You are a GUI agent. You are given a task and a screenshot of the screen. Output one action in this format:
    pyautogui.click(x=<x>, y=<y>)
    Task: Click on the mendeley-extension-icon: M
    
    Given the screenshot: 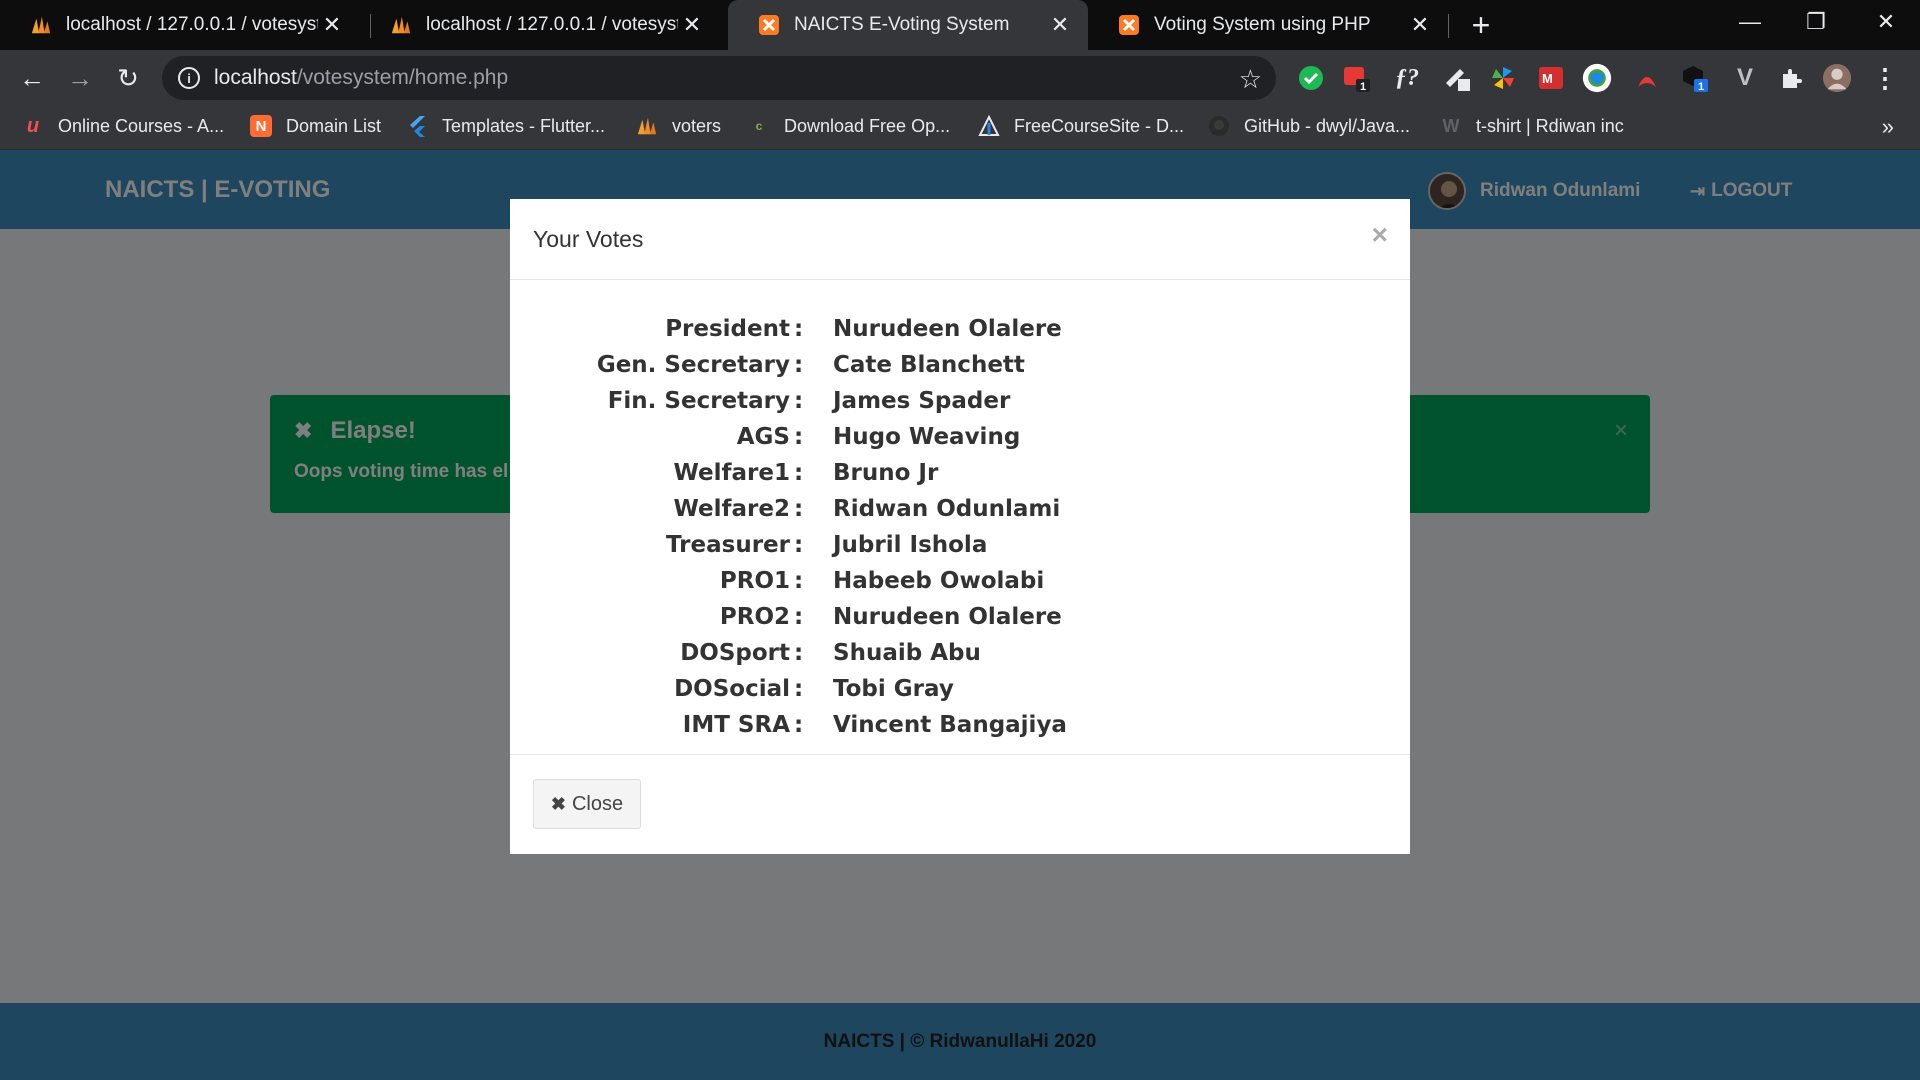 What is the action you would take?
    pyautogui.click(x=1551, y=78)
    